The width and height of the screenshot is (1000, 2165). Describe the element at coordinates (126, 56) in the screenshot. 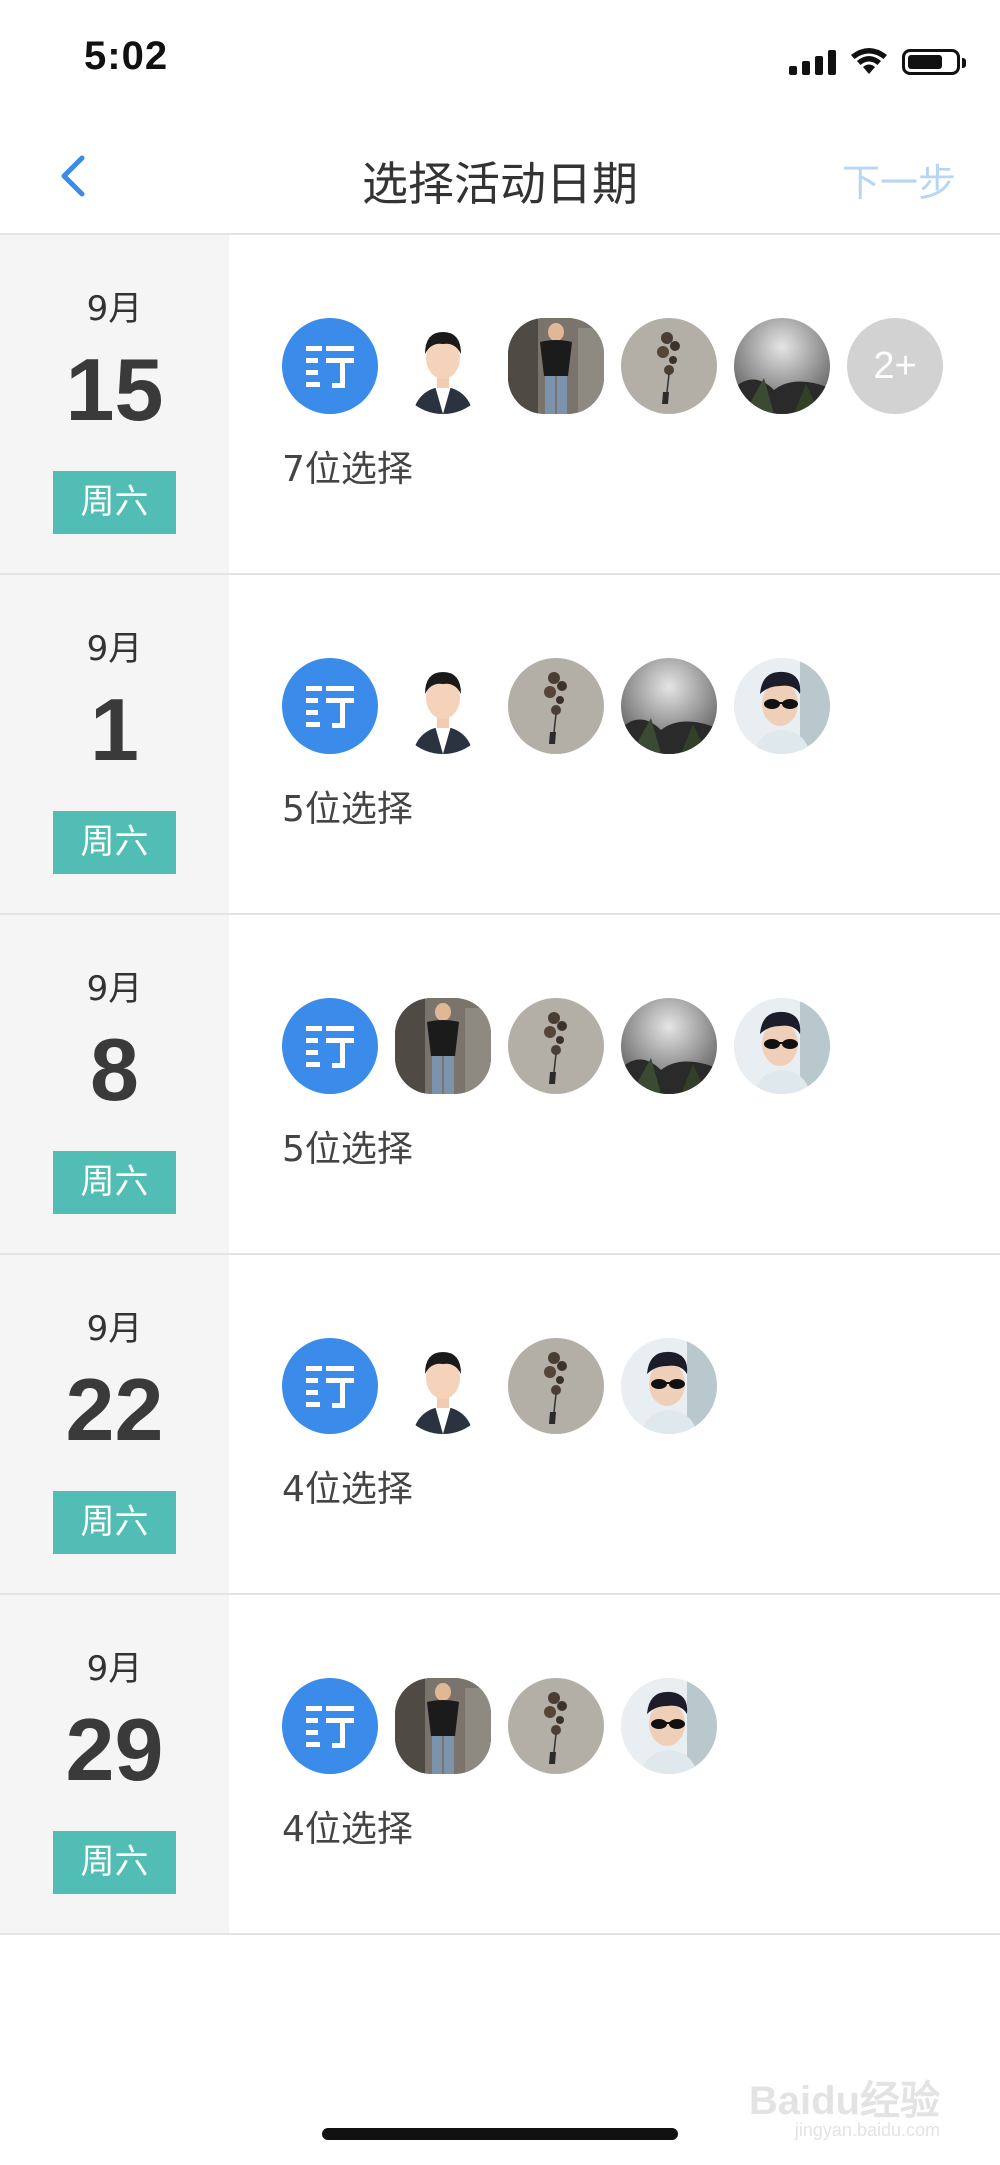

I see `status-time: 5:02` at that location.